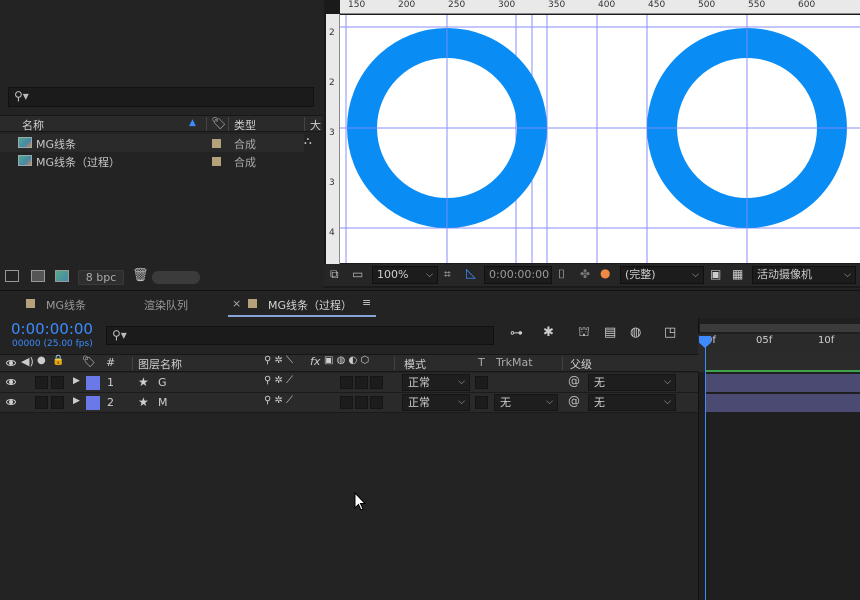 This screenshot has width=860, height=600. What do you see at coordinates (176, 277) in the screenshot?
I see `footer-scrollbar` at bounding box center [176, 277].